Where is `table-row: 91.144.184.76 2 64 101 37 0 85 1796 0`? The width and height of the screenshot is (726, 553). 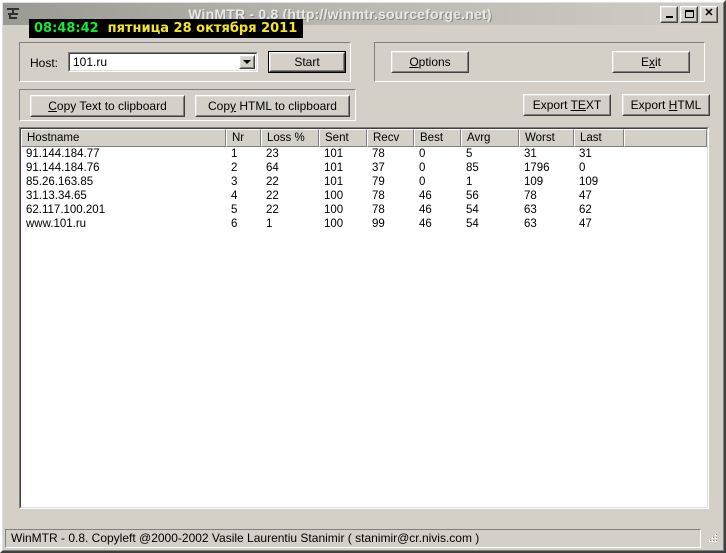 table-row: 91.144.184.76 2 64 101 37 0 85 1796 0 is located at coordinates (364, 168).